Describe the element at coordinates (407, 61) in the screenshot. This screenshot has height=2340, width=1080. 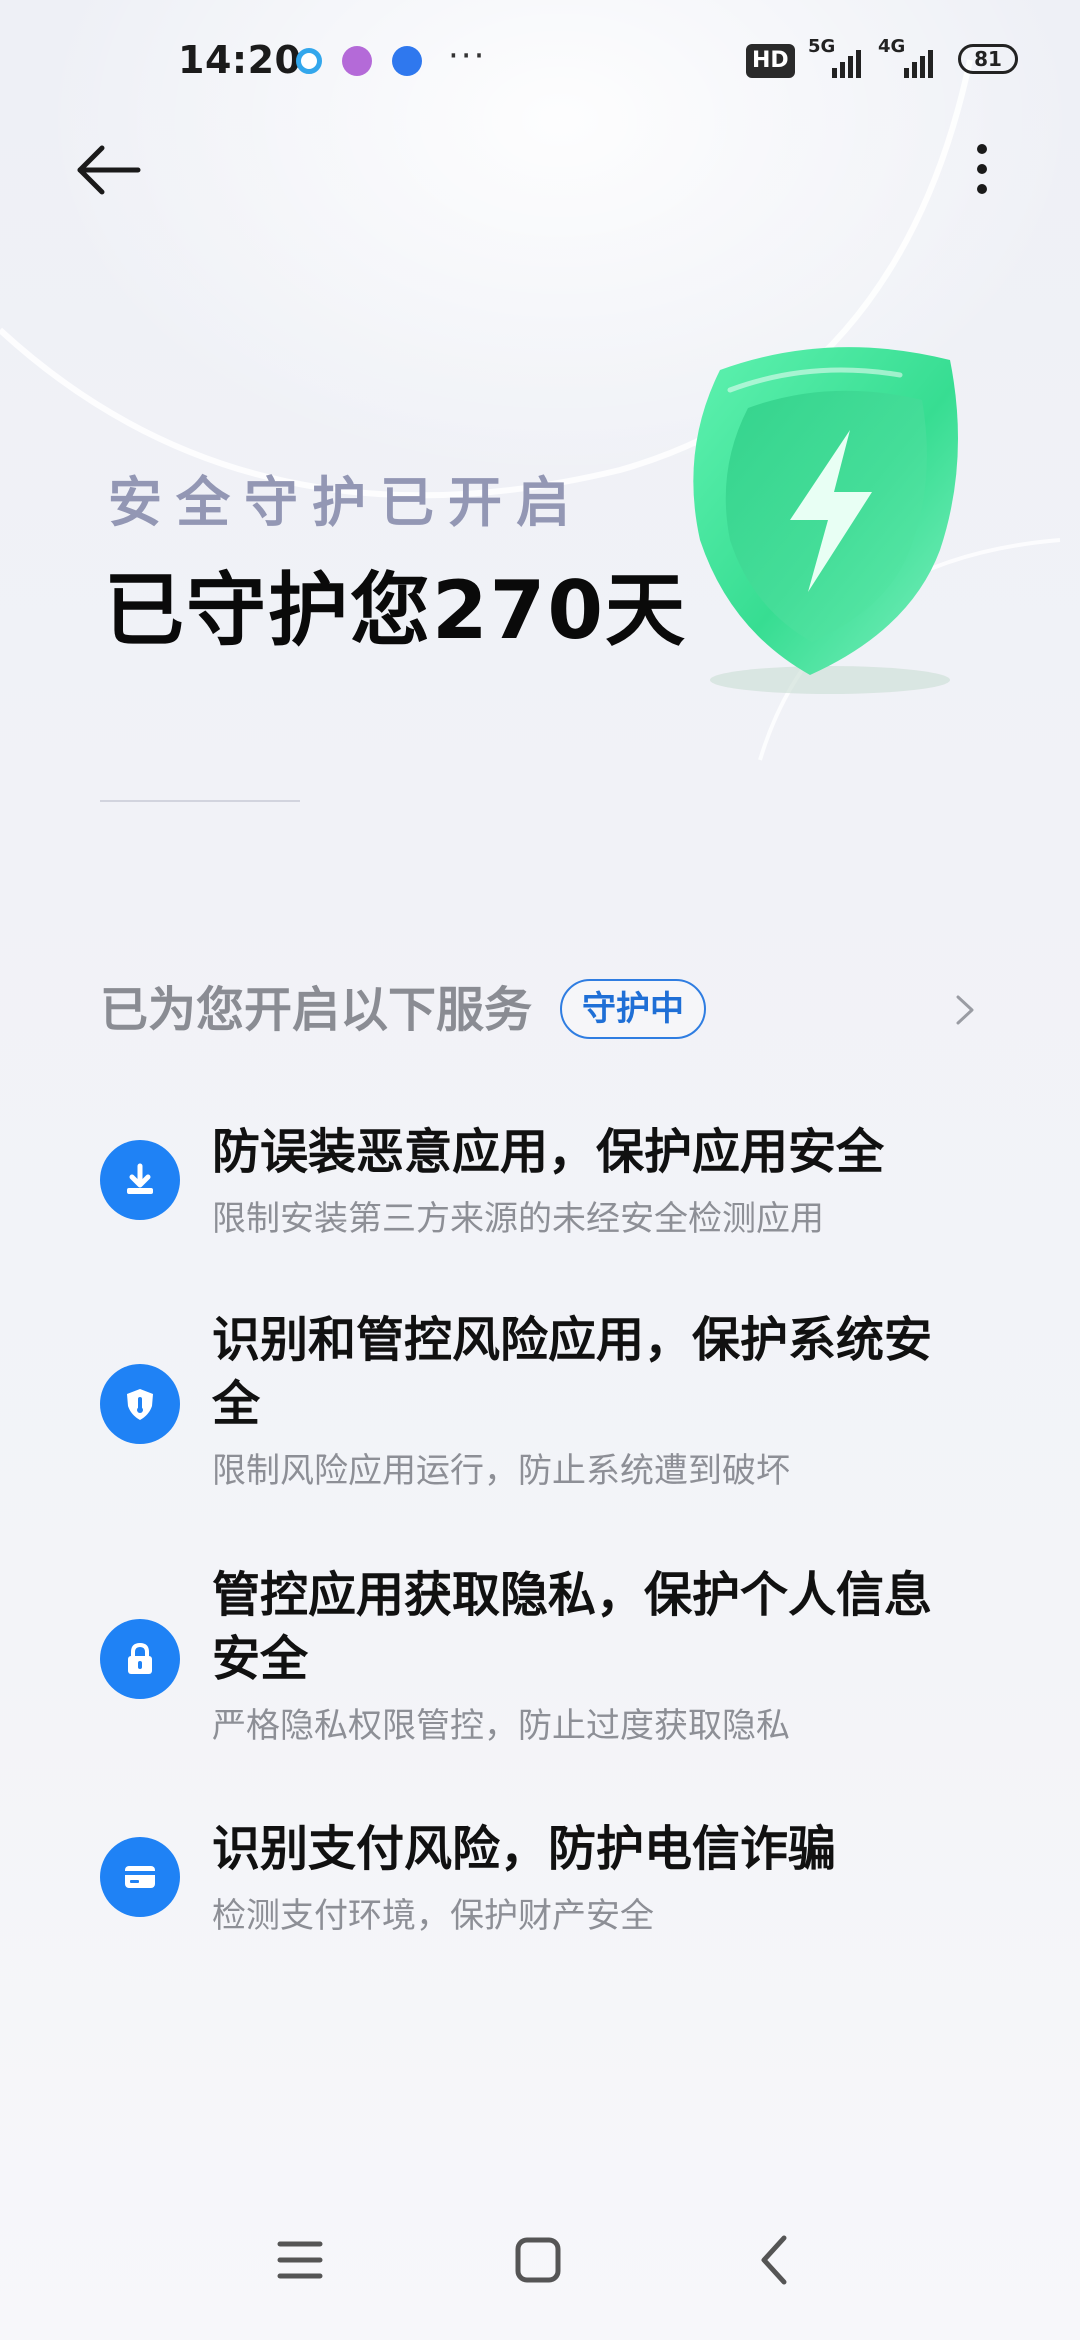
I see `baidu-app-icon` at that location.